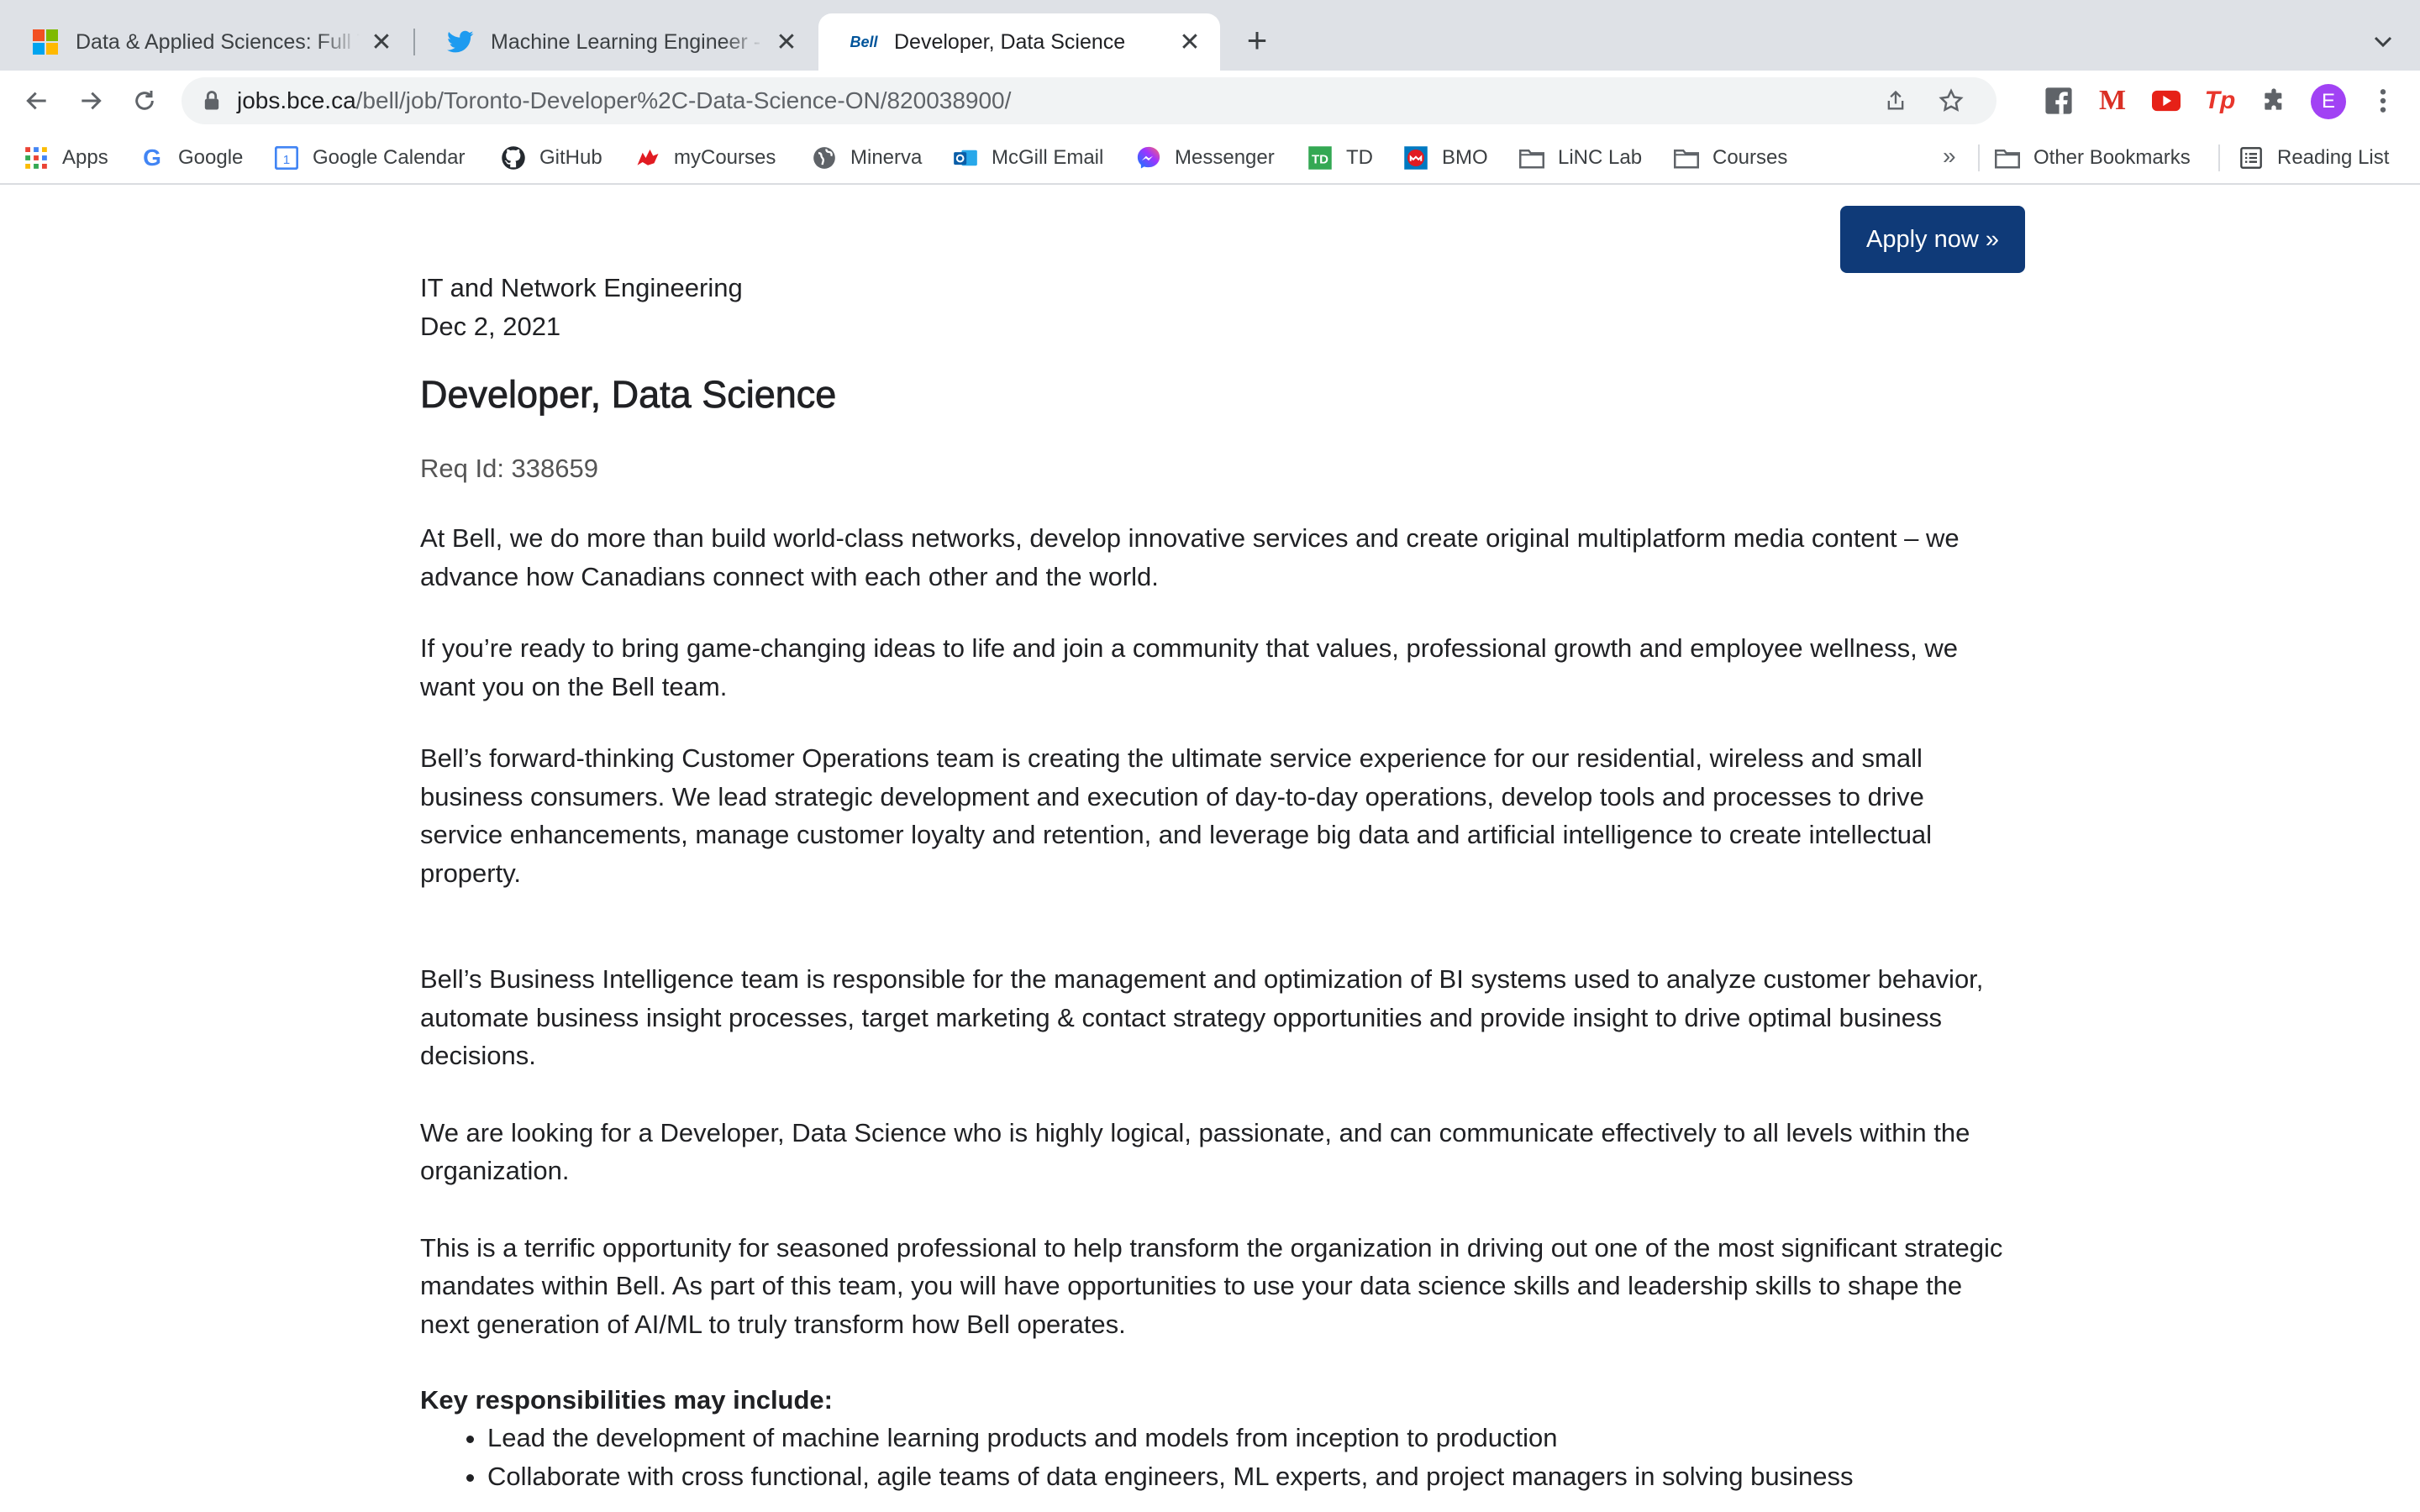  Describe the element at coordinates (36, 100) in the screenshot. I see `back-arrow-icon` at that location.